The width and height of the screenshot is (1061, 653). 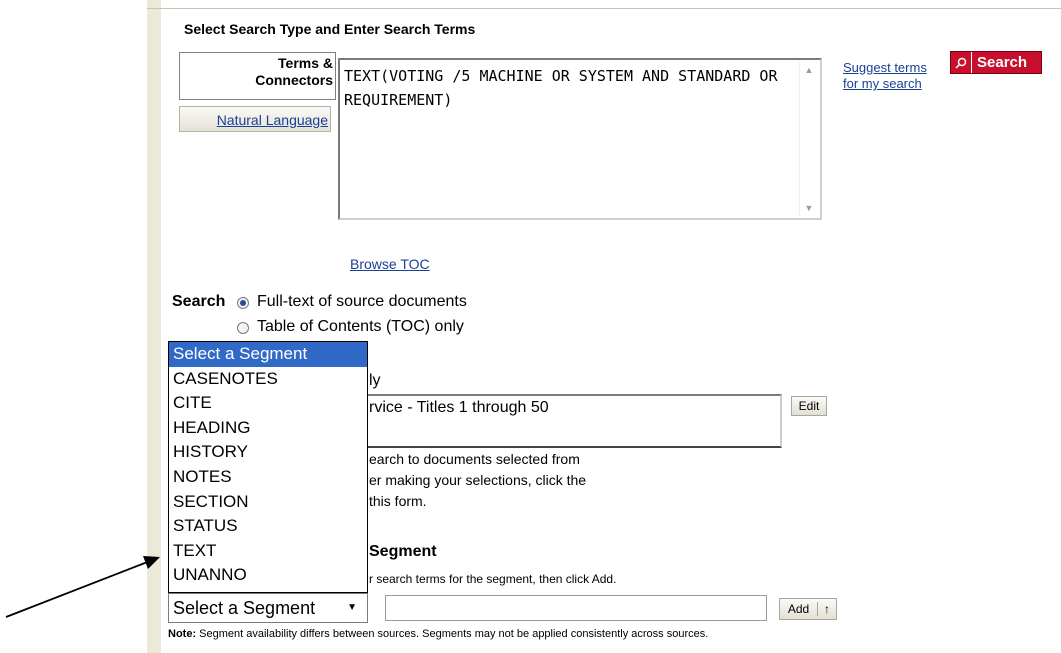 What do you see at coordinates (809, 208) in the screenshot?
I see `scroll-down-icon: ▼` at bounding box center [809, 208].